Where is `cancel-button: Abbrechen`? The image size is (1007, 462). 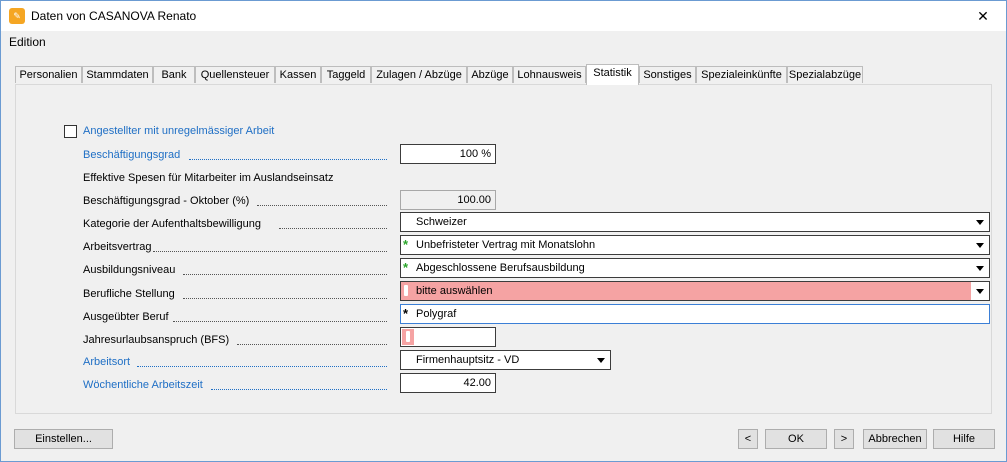 cancel-button: Abbrechen is located at coordinates (895, 439).